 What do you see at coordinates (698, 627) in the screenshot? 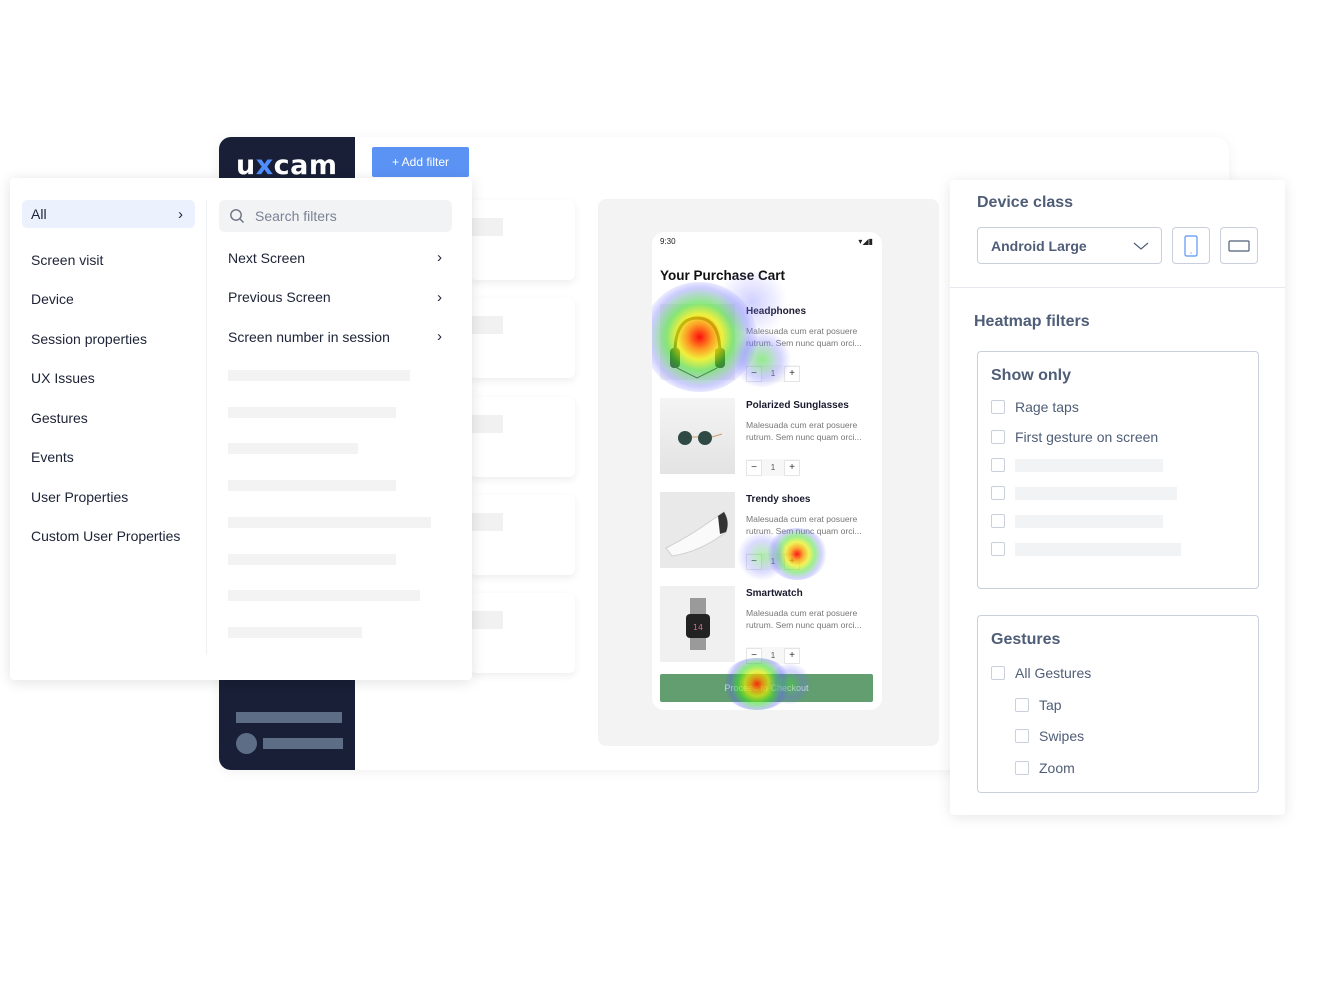
I see `svg-text: 14` at bounding box center [698, 627].